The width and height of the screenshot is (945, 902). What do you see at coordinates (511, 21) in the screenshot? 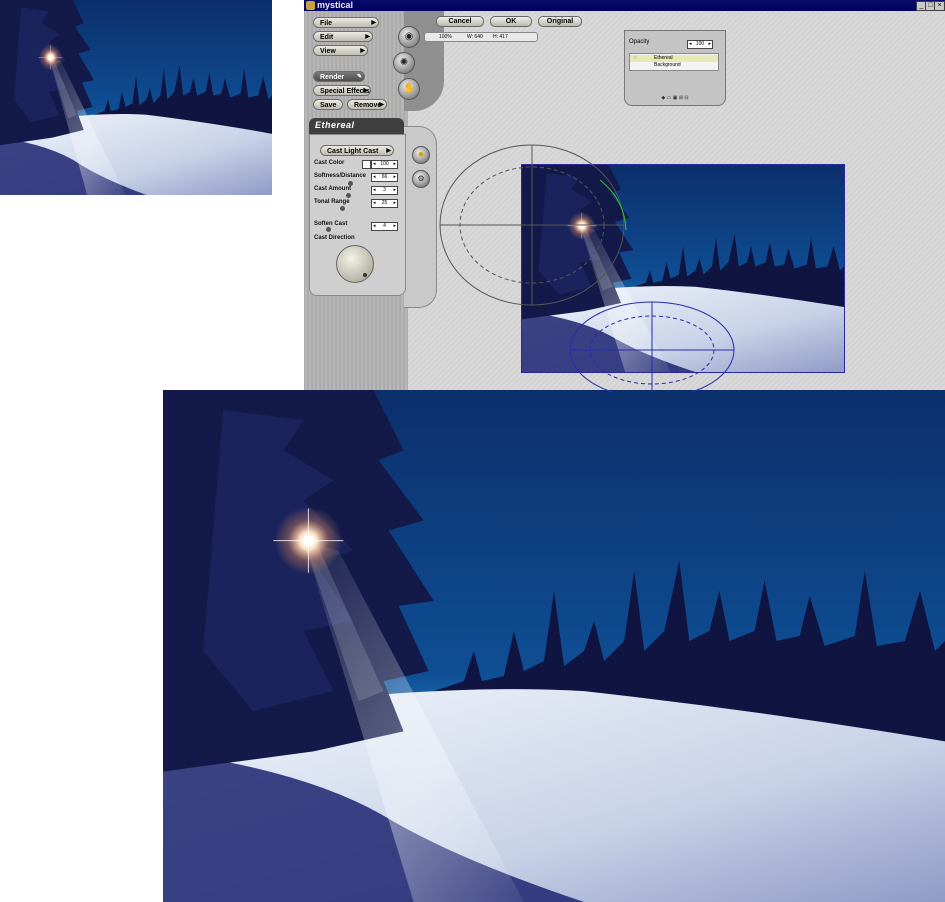
I see `ok-button: OK` at bounding box center [511, 21].